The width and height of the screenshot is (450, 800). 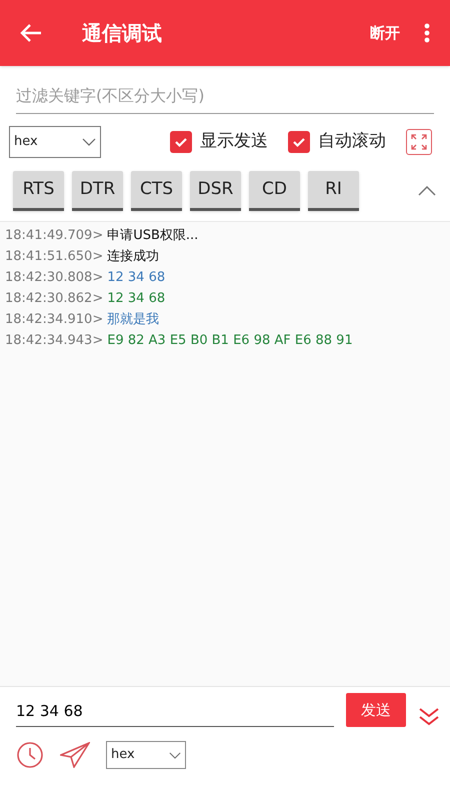 What do you see at coordinates (54, 257) in the screenshot?
I see `log-timestamp: 18:41:51.650>` at bounding box center [54, 257].